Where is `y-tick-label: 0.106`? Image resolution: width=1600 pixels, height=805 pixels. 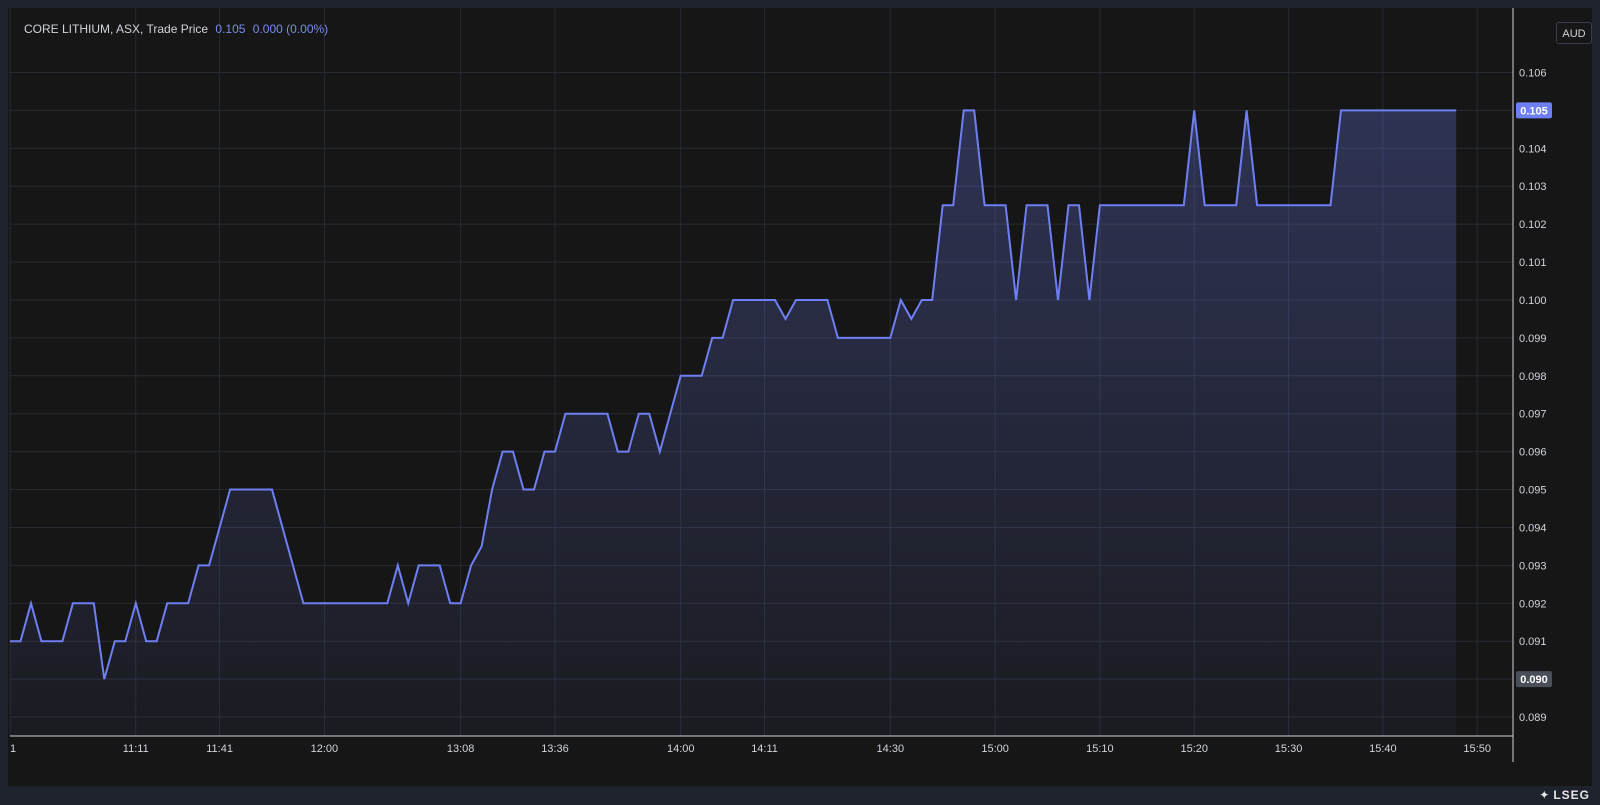
y-tick-label: 0.106 is located at coordinates (1533, 73).